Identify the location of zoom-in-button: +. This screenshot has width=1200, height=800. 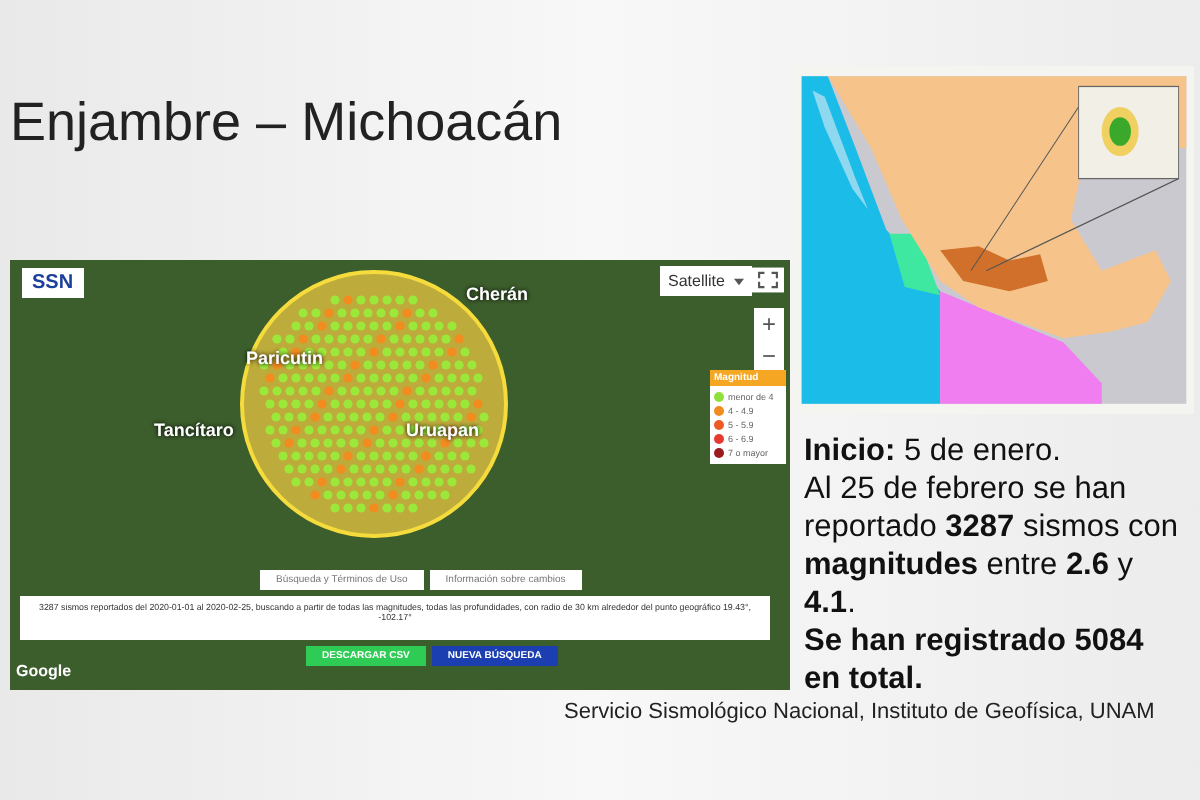
(769, 324).